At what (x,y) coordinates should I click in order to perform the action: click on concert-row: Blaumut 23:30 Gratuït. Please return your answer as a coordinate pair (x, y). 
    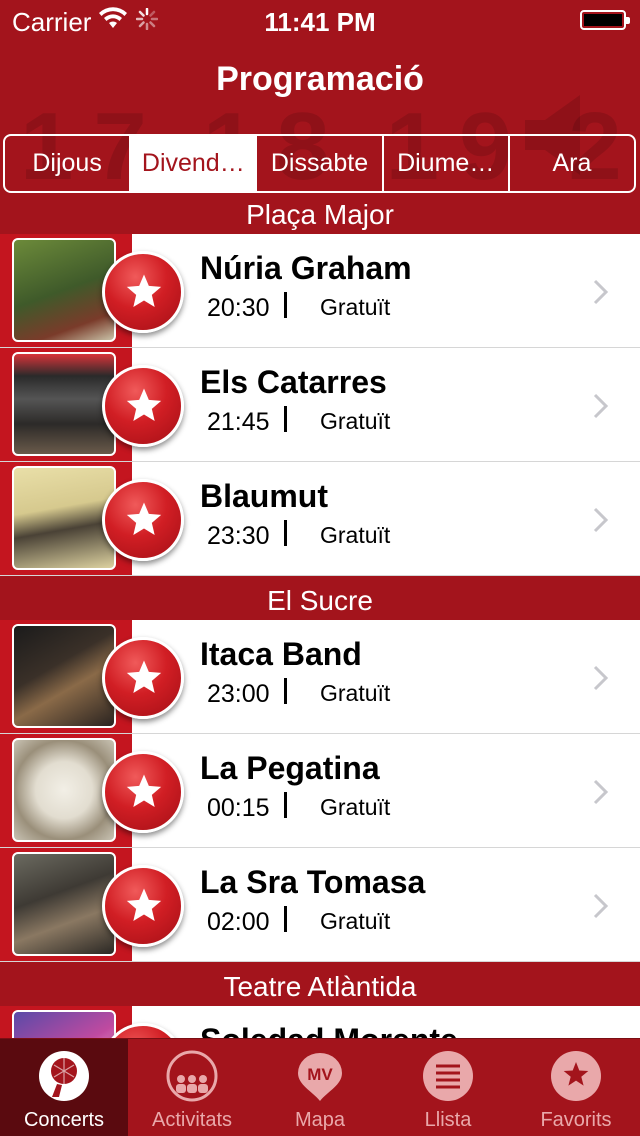
    Looking at the image, I should click on (320, 519).